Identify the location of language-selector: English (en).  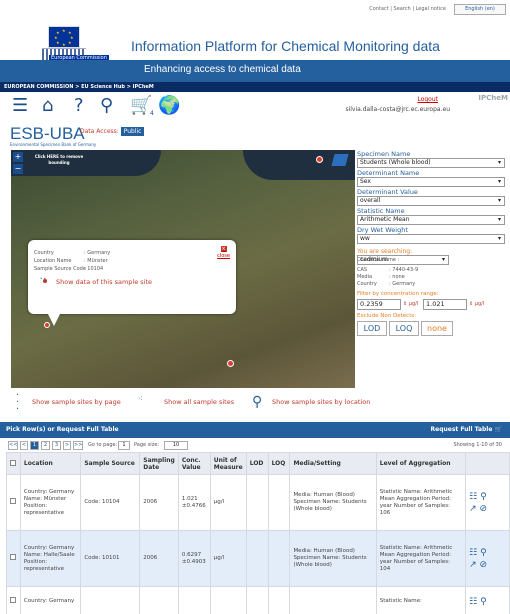
(480, 9).